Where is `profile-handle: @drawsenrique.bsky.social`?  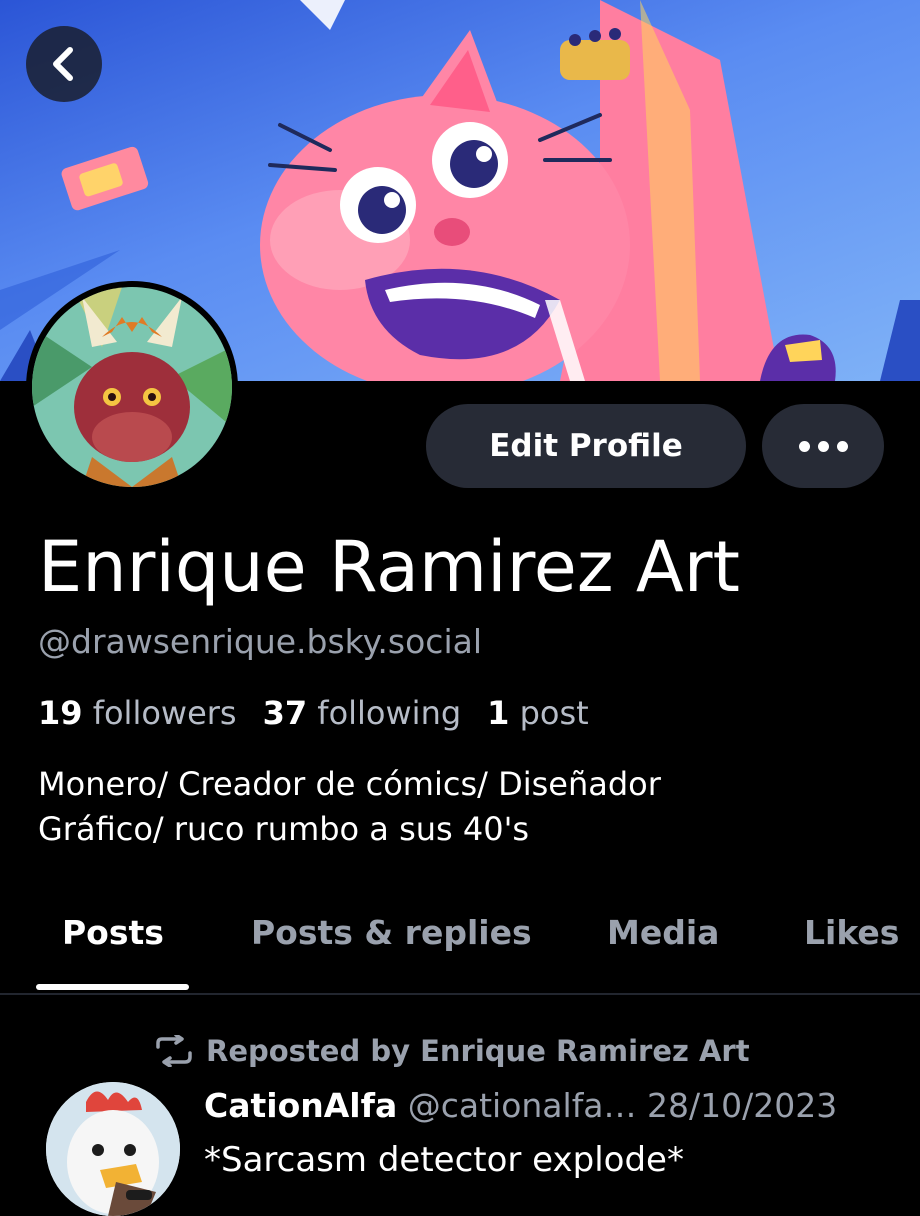 profile-handle: @drawsenrique.bsky.social is located at coordinates (260, 641).